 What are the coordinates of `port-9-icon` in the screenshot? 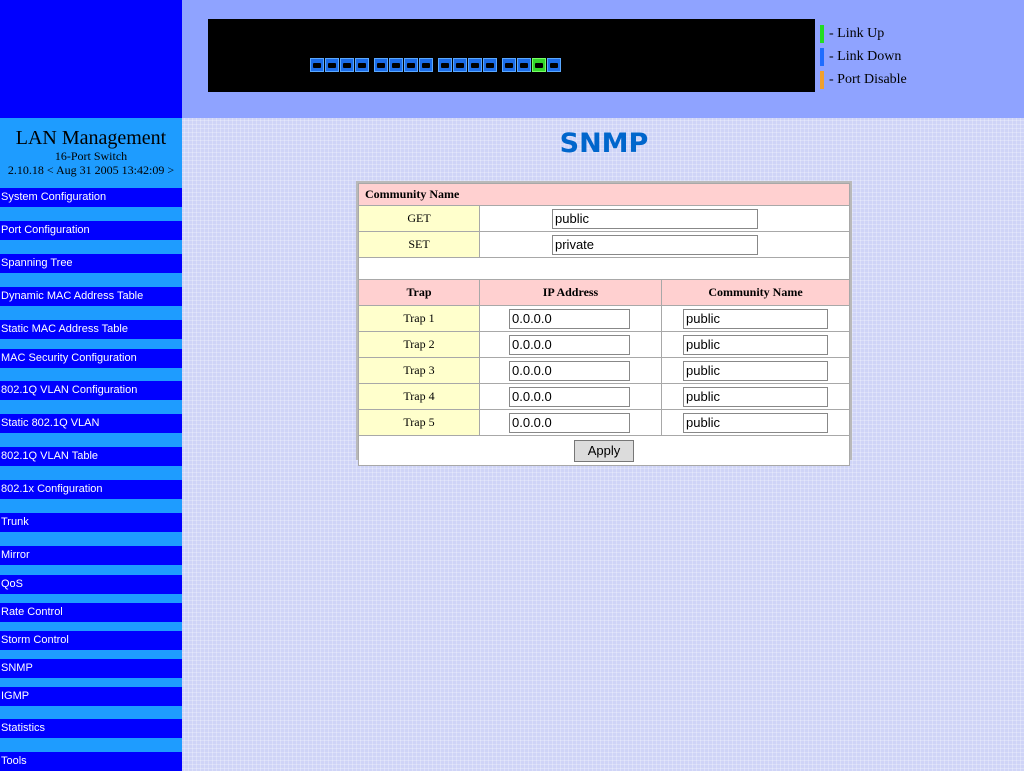 It's located at (445, 65).